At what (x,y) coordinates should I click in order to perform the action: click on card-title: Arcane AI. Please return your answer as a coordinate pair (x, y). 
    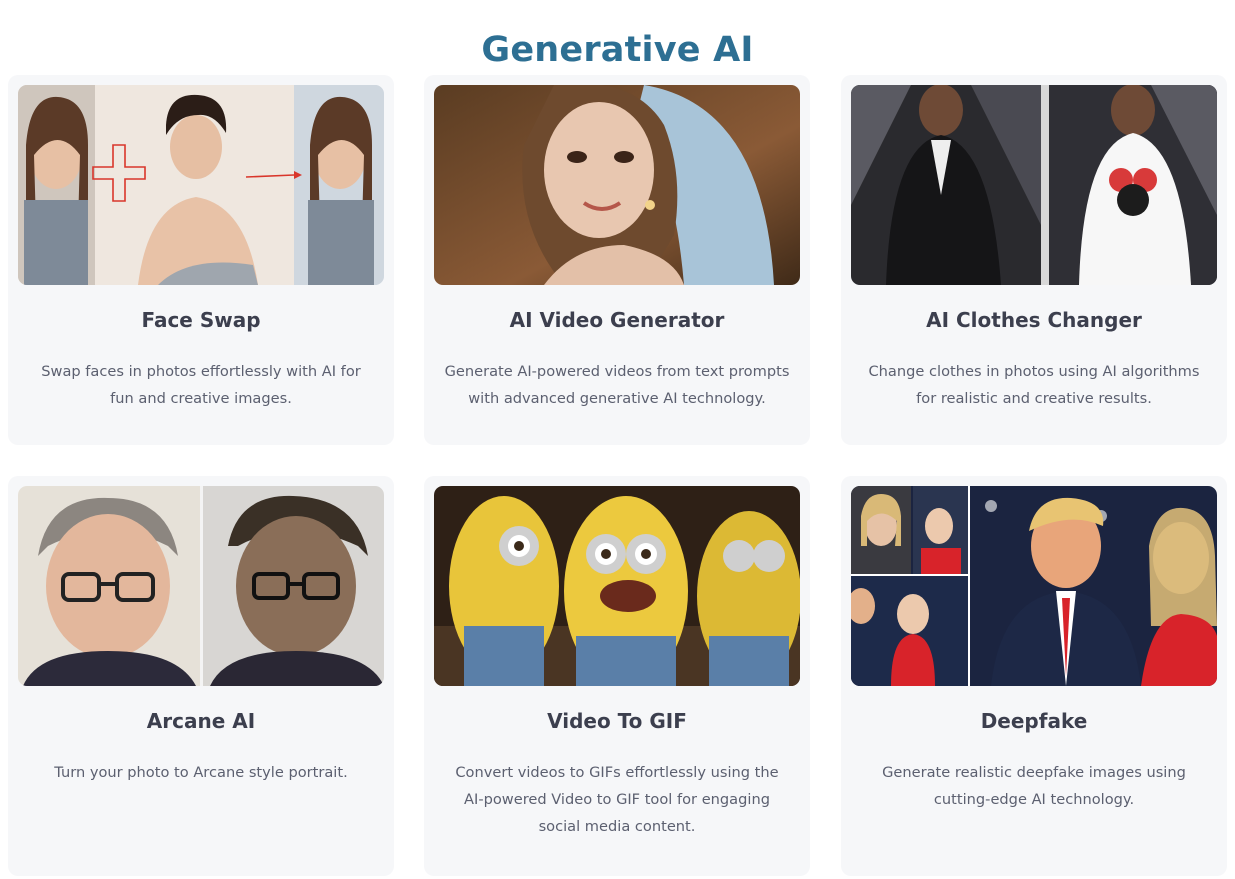
    Looking at the image, I should click on (201, 721).